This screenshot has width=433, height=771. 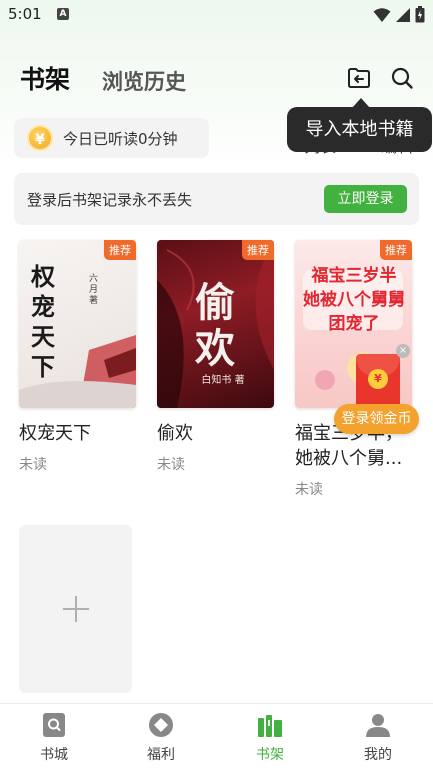 I want to click on nav-profile: 我的, so click(x=378, y=738).